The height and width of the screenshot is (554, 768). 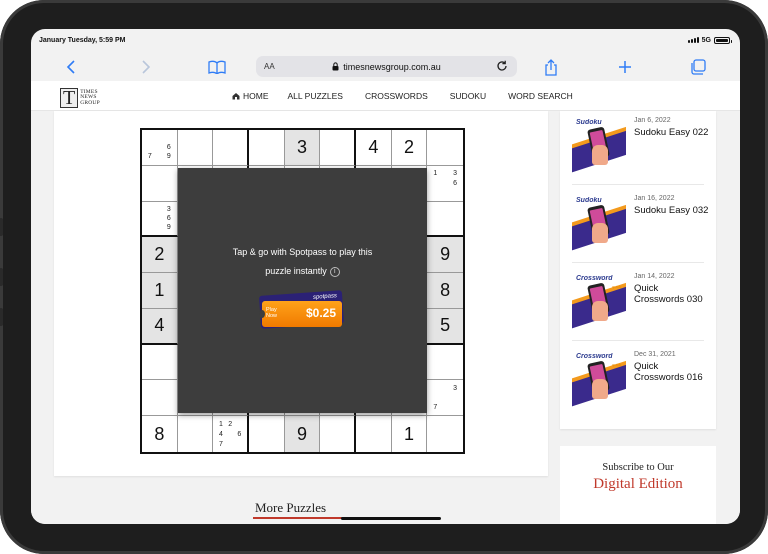 What do you see at coordinates (72, 67) in the screenshot?
I see `chevron-left-icon` at bounding box center [72, 67].